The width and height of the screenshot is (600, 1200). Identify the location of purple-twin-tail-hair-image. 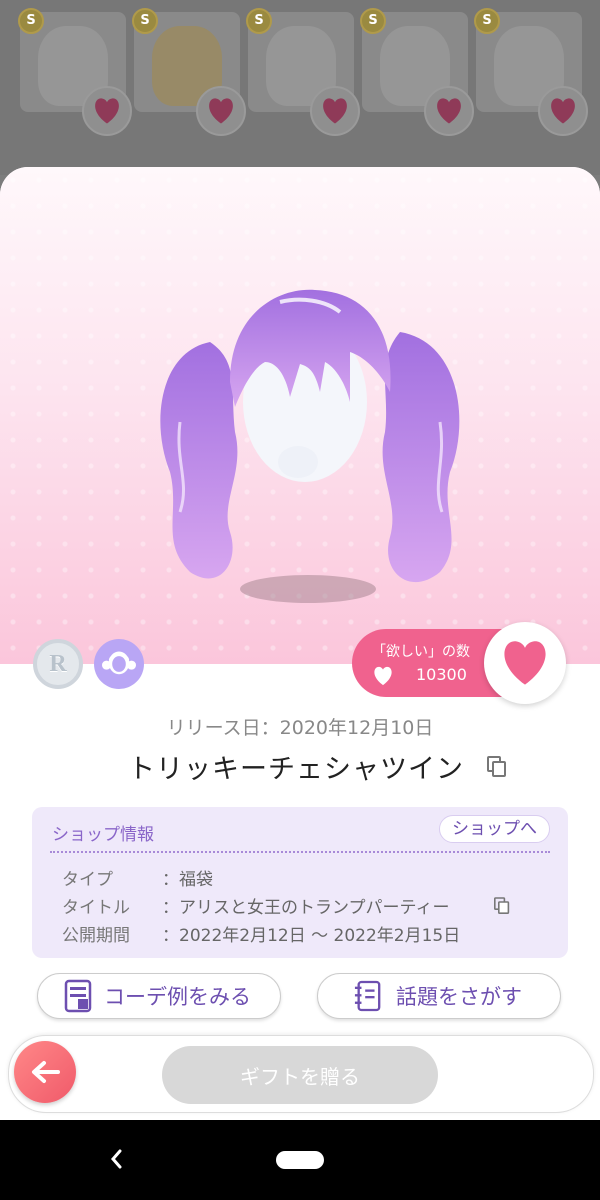
(310, 436).